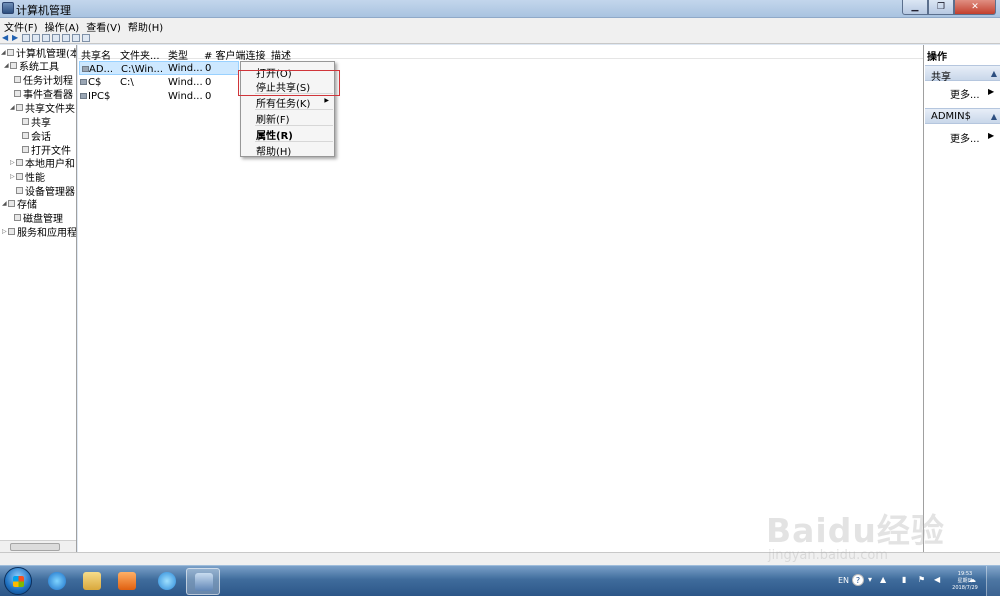  Describe the element at coordinates (281, 54) in the screenshot. I see `column-description: 描述` at that location.